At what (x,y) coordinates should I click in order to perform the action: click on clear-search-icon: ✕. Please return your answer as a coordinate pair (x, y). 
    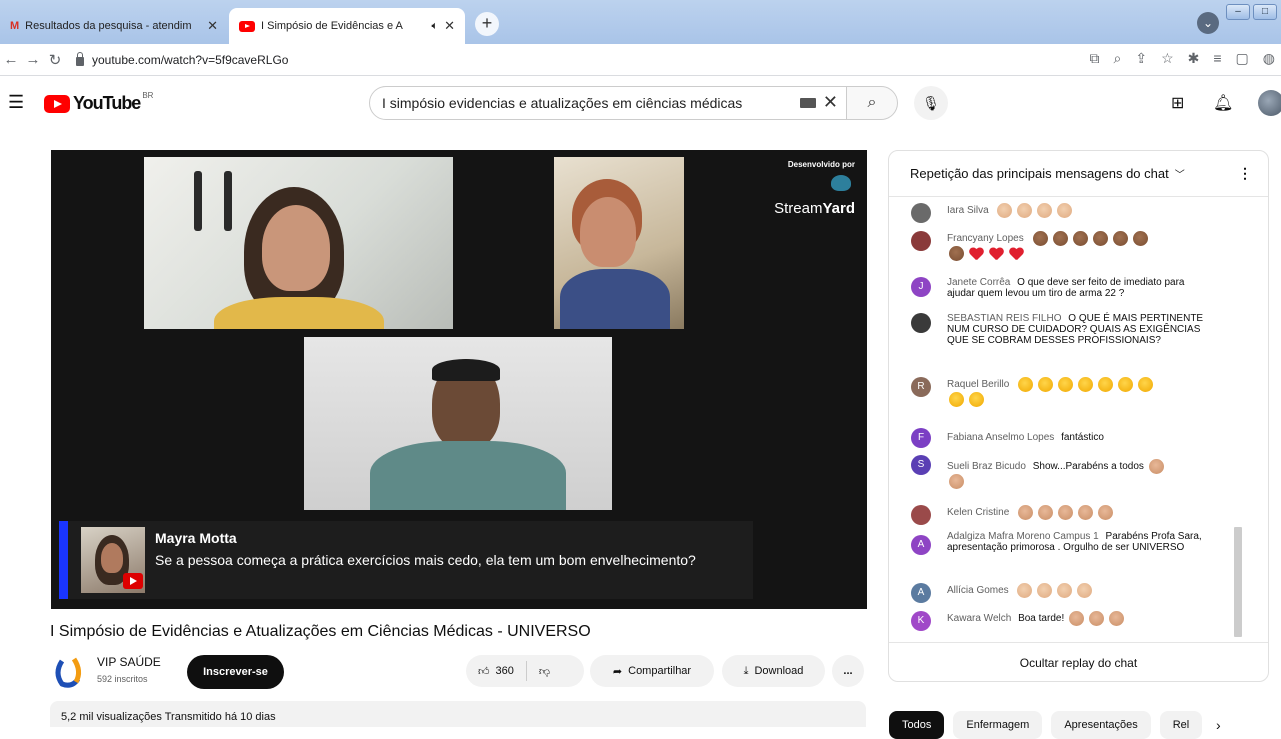
    Looking at the image, I should click on (830, 102).